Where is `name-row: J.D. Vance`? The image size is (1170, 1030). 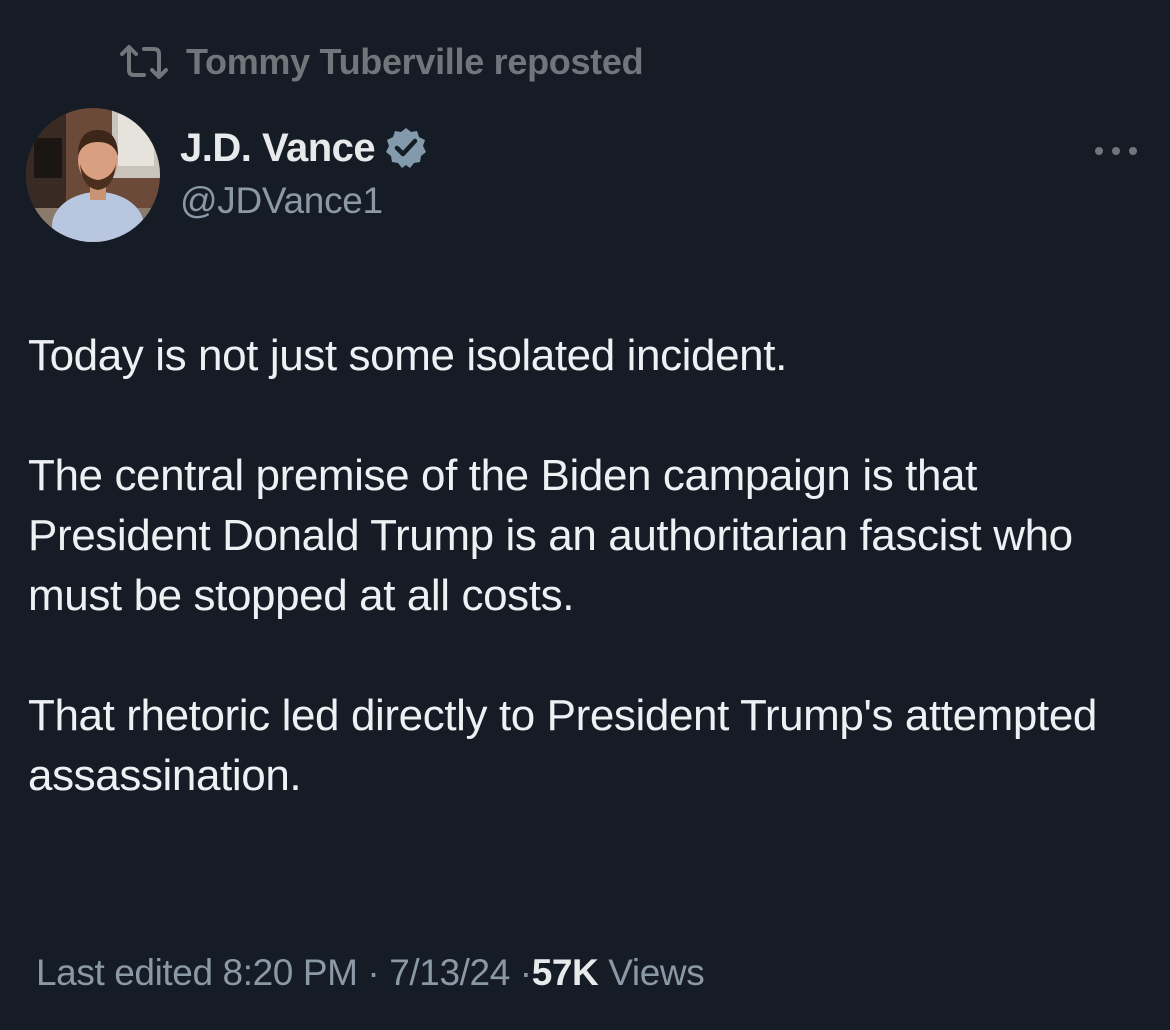 name-row: J.D. Vance is located at coordinates (304, 148).